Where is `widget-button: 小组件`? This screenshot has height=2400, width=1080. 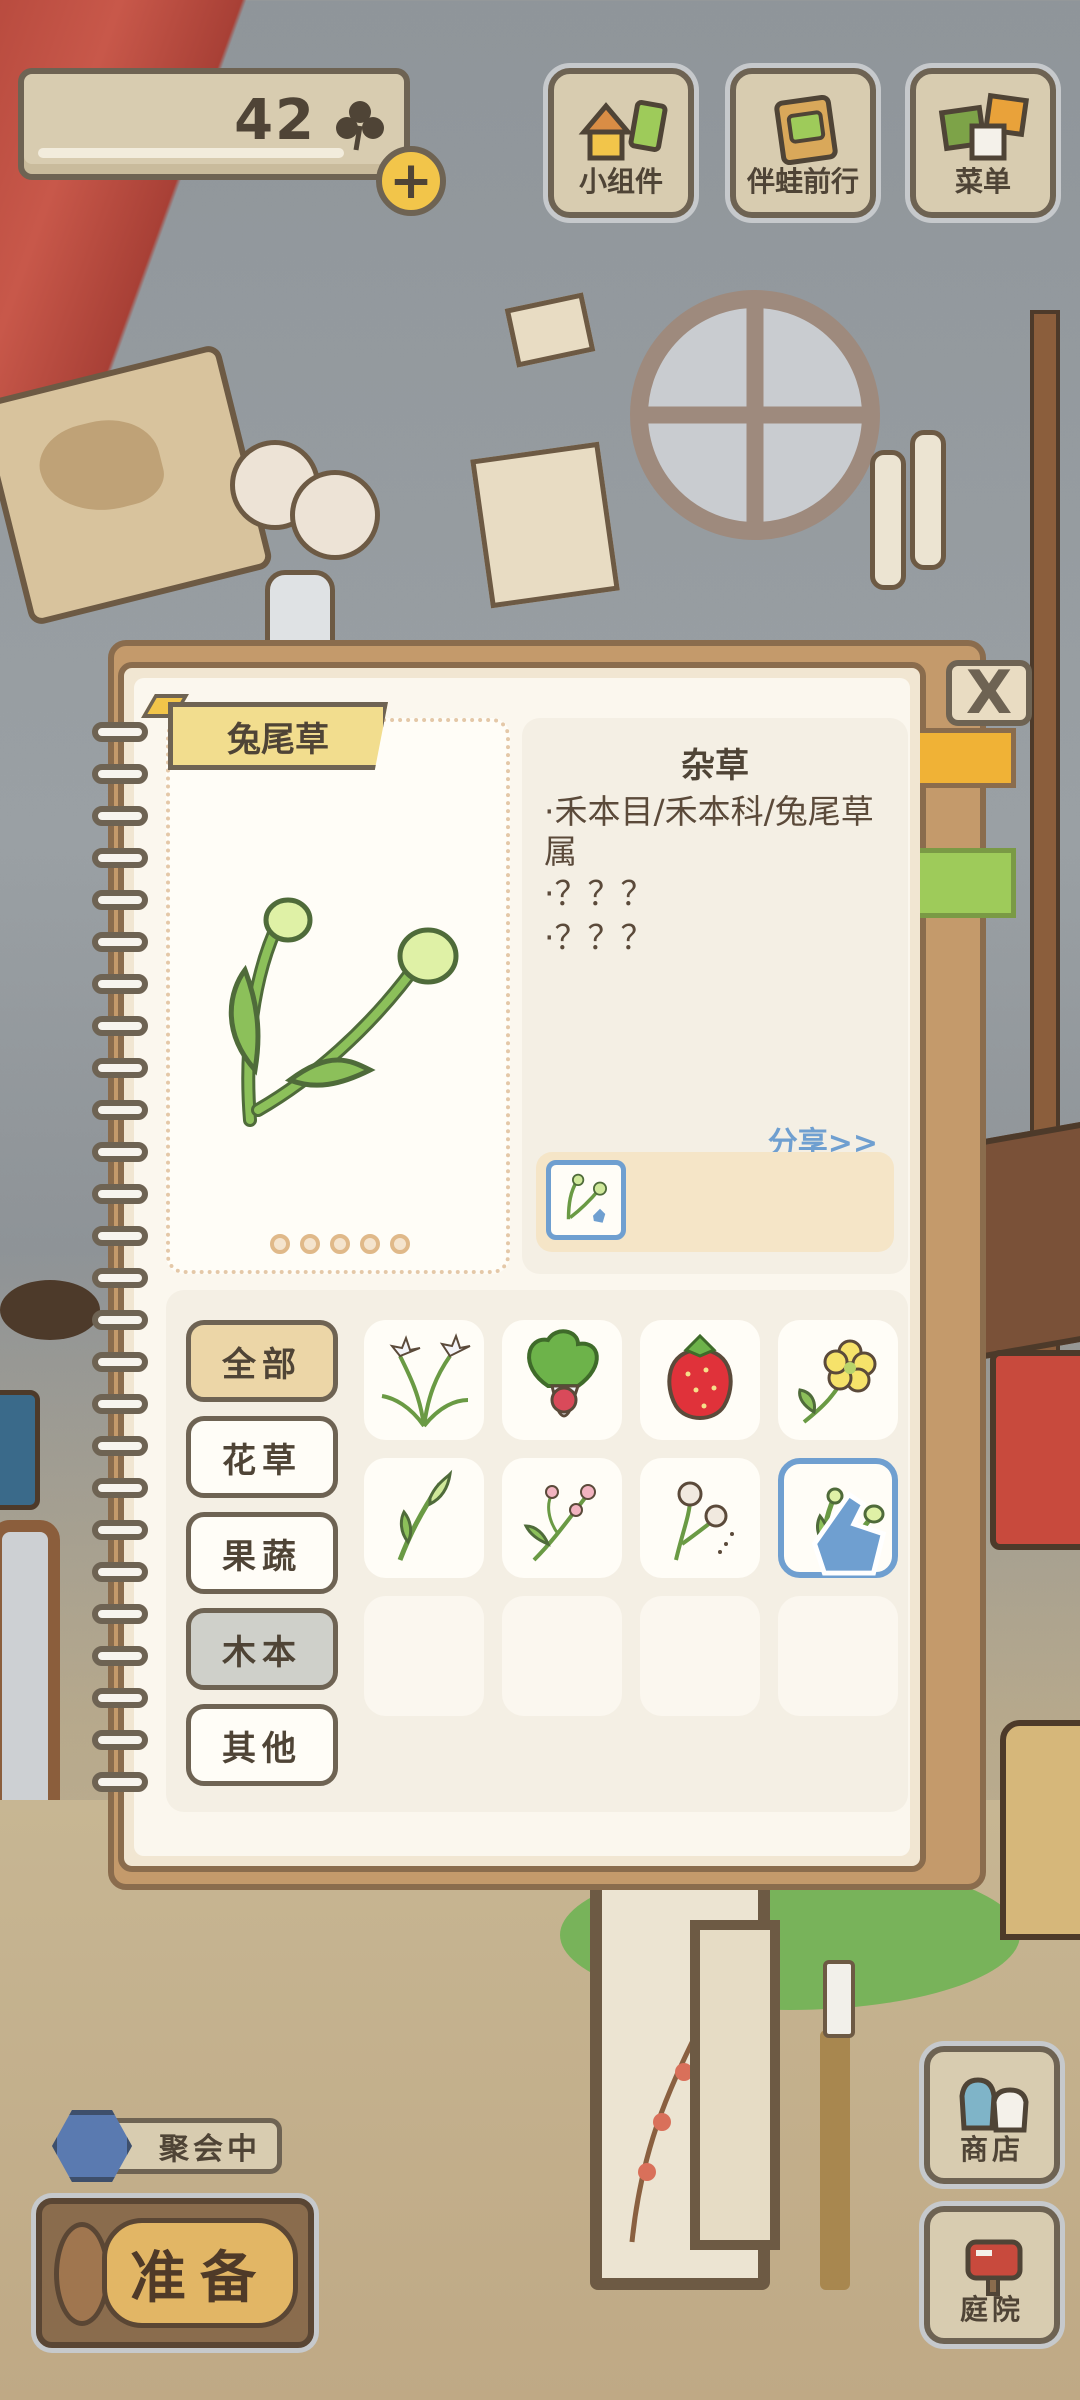 widget-button: 小组件 is located at coordinates (621, 143).